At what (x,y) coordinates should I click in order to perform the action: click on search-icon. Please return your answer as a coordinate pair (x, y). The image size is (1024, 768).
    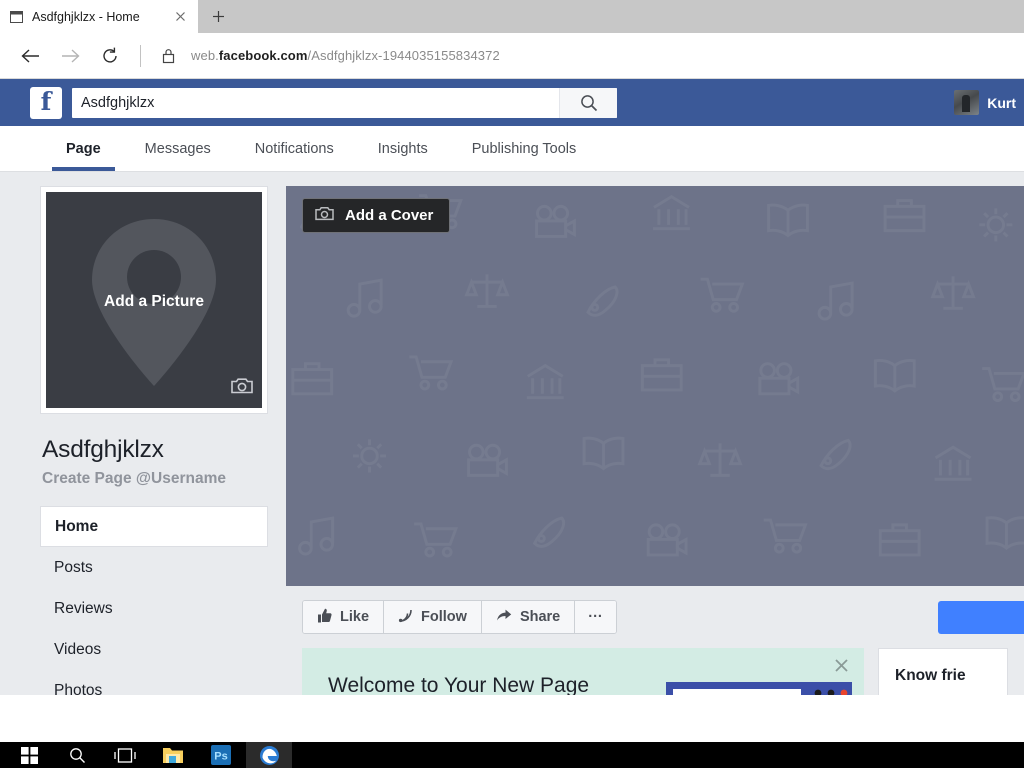
    Looking at the image, I should click on (588, 102).